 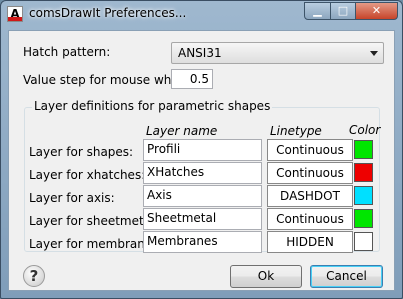 I want to click on app-icon-stripe, so click(x=15, y=19).